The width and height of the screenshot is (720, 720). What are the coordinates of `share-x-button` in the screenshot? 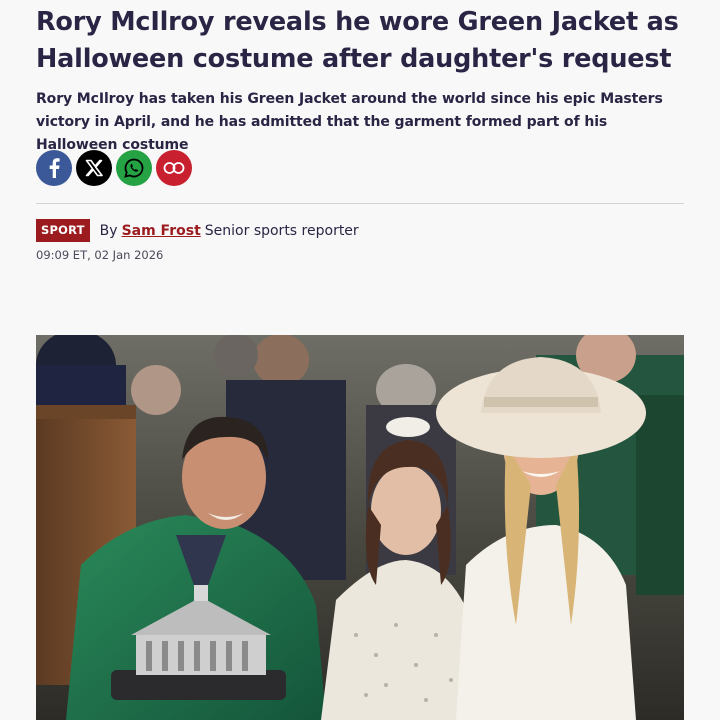 It's located at (94, 168).